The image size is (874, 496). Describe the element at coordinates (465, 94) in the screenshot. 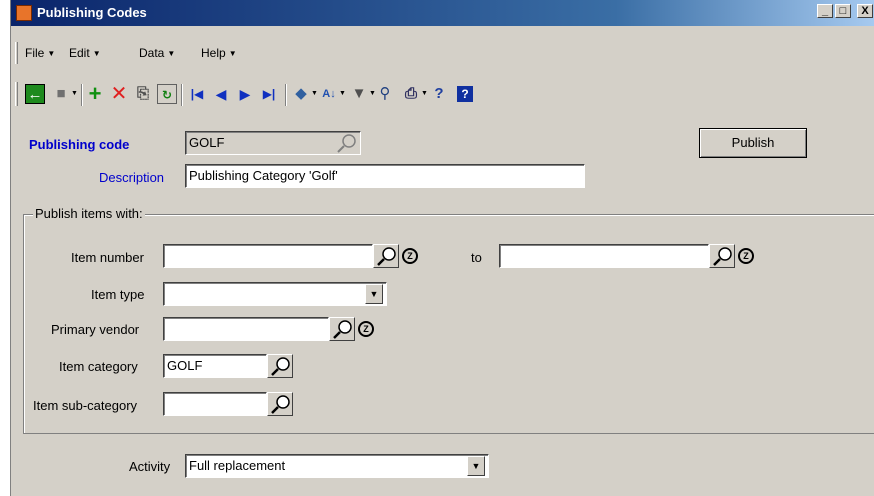

I see `help-icon: ?` at that location.